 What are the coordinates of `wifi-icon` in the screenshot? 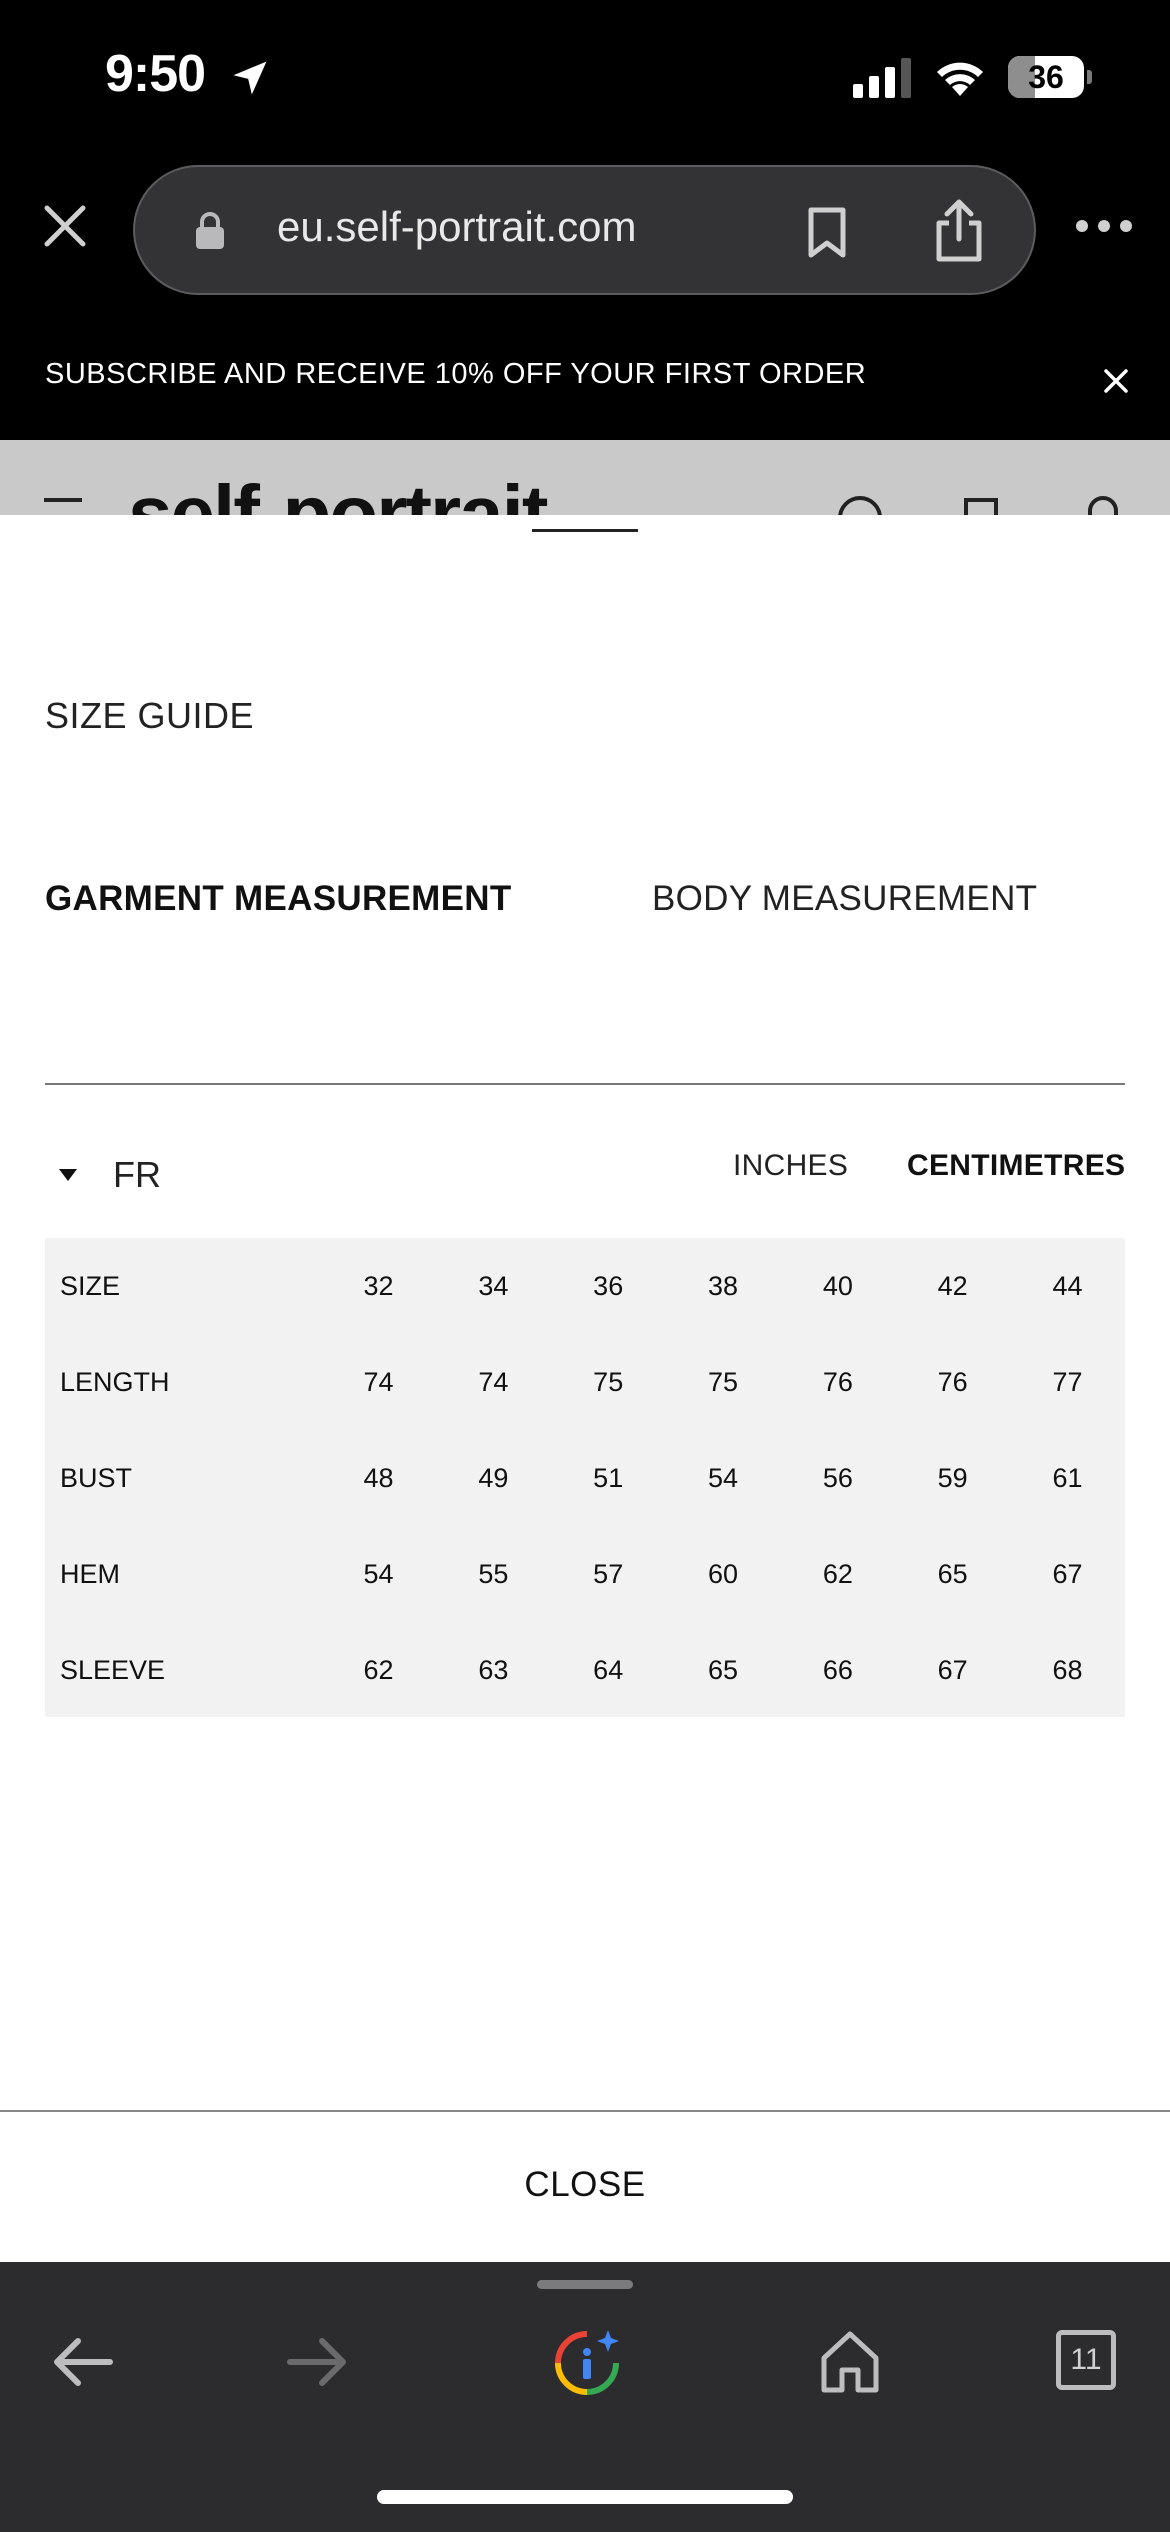 It's located at (960, 79).